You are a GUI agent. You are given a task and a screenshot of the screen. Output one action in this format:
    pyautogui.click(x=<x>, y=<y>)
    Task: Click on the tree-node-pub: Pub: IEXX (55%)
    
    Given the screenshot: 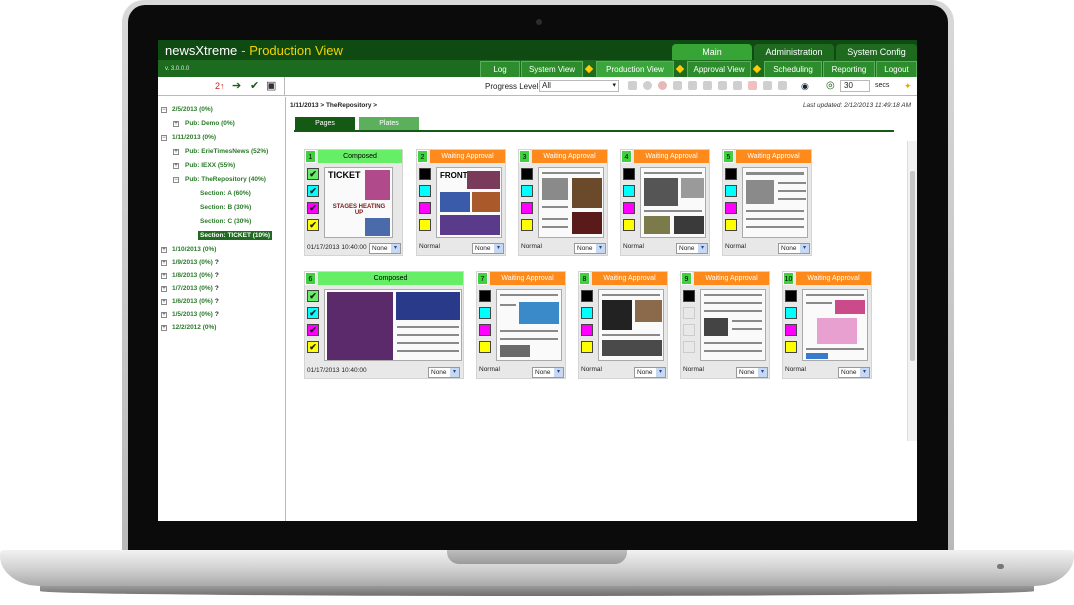 What is the action you would take?
    pyautogui.click(x=210, y=165)
    